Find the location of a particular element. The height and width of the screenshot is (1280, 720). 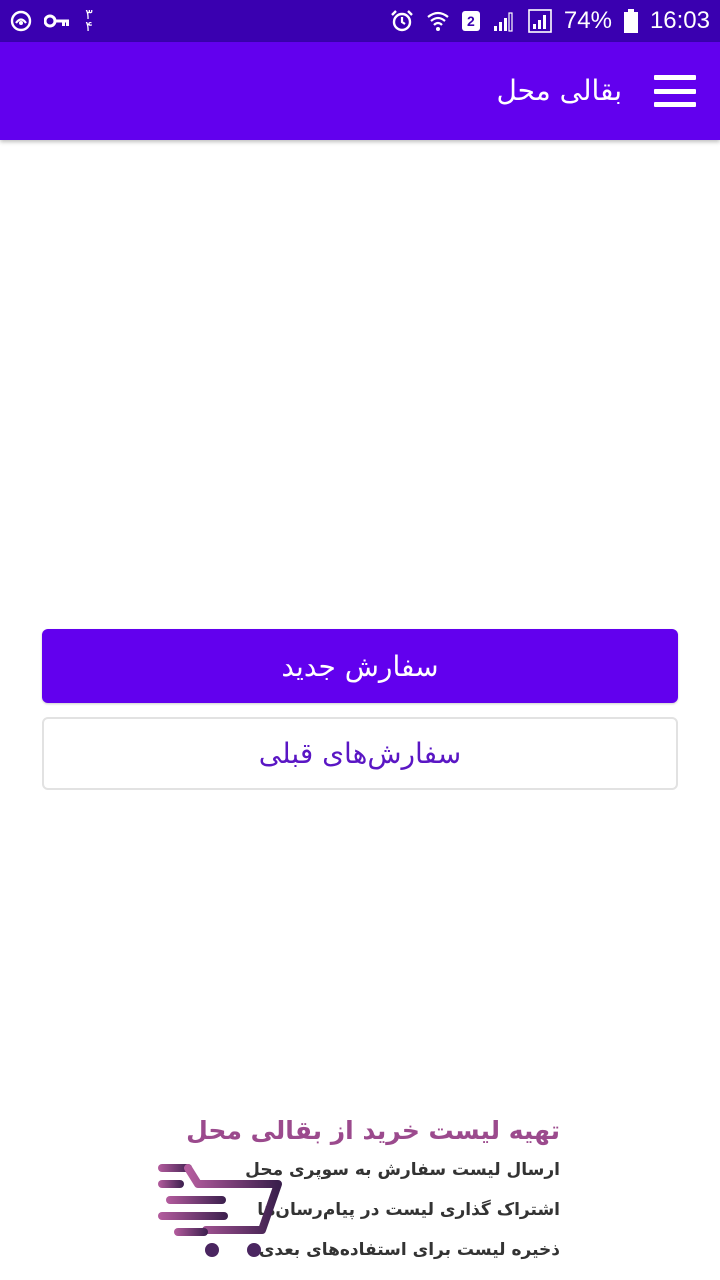

status-digit-bottom: ۴ is located at coordinates (89, 27).